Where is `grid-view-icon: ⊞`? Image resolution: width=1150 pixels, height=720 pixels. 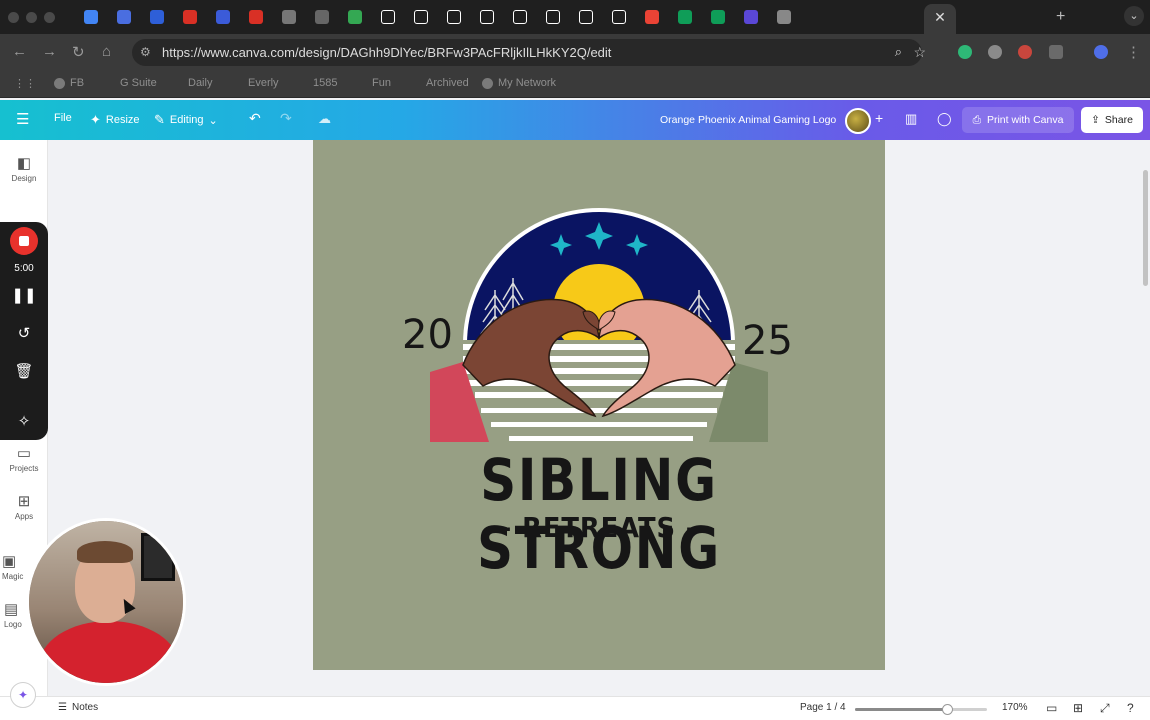
grid-view-icon: ⊞ is located at coordinates (1078, 708).